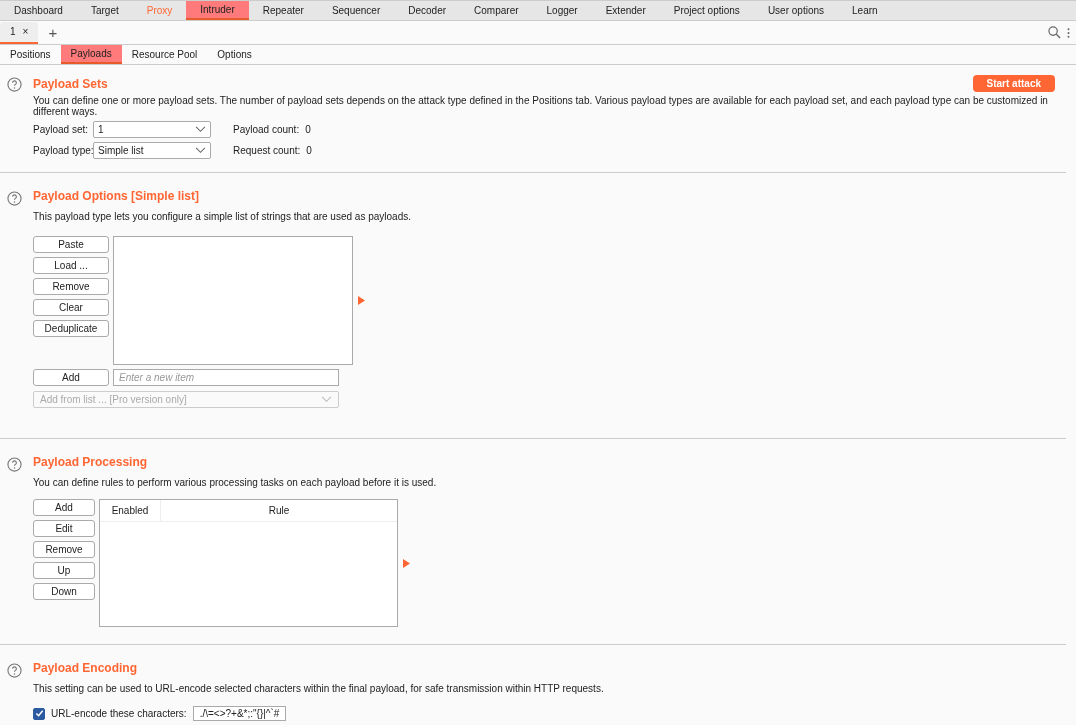  What do you see at coordinates (226, 377) in the screenshot?
I see `new-item-field: Enter a new item` at bounding box center [226, 377].